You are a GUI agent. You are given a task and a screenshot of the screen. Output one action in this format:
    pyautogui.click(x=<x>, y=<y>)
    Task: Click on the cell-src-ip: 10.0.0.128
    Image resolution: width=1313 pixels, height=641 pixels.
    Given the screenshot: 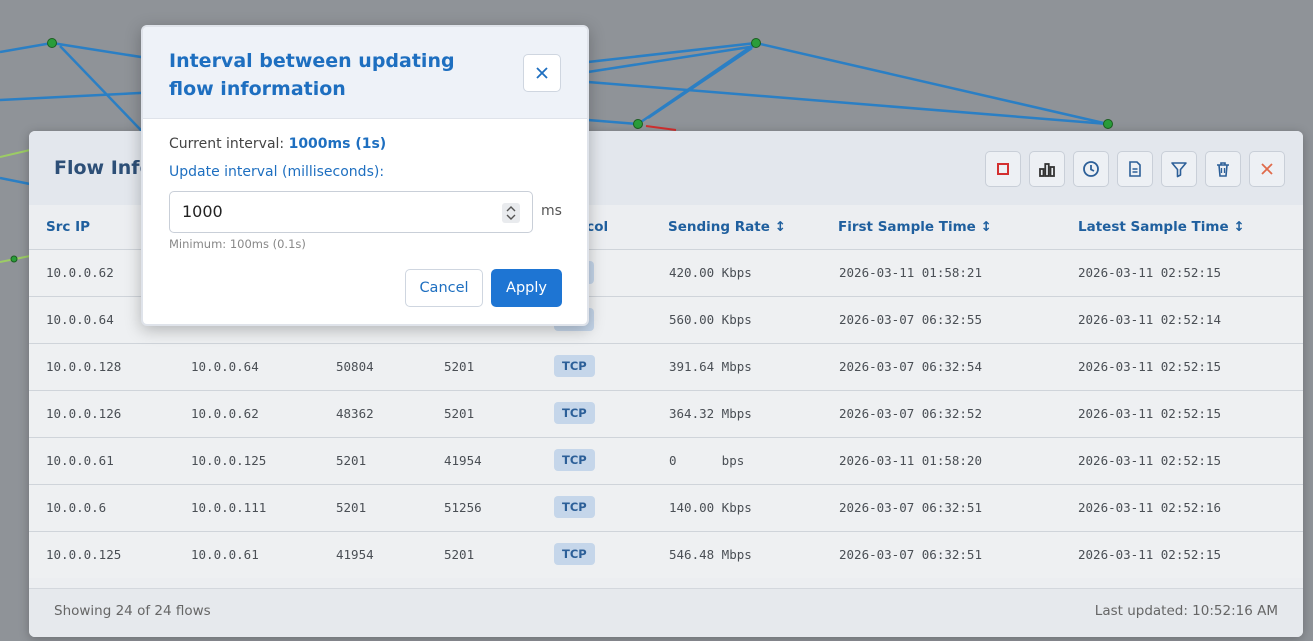 What is the action you would take?
    pyautogui.click(x=84, y=366)
    